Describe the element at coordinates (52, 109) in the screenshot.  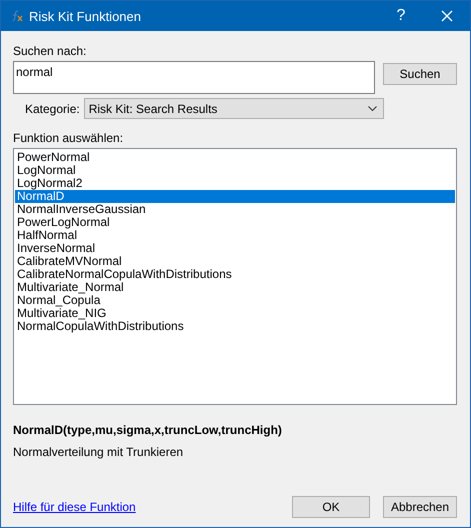
I see `category-label: Kategorie:` at that location.